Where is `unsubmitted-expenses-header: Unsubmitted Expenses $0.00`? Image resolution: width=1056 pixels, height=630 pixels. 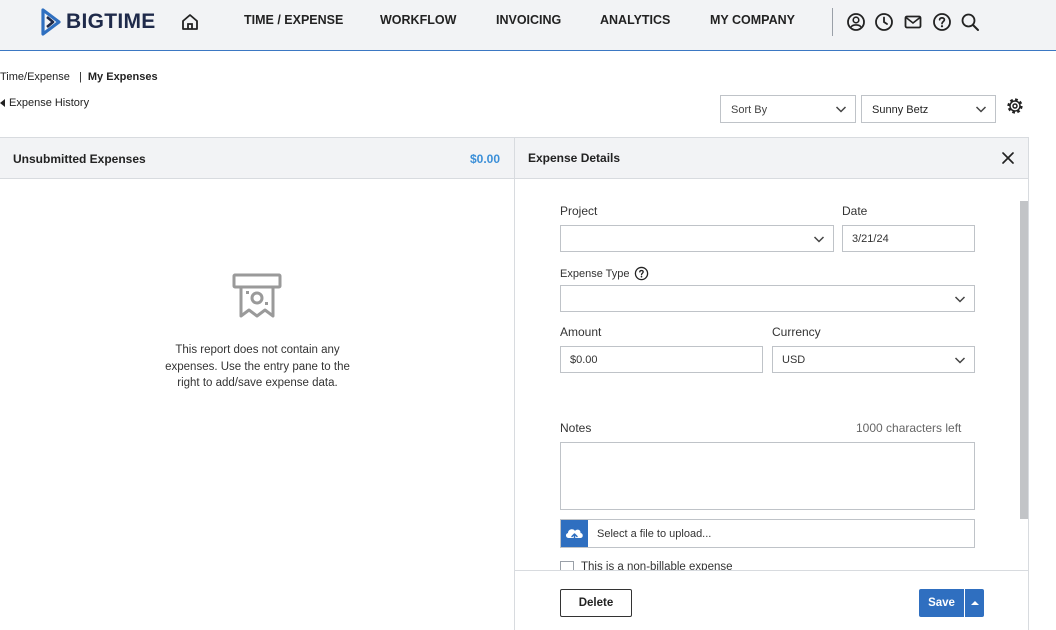
unsubmitted-expenses-header: Unsubmitted Expenses $0.00 is located at coordinates (257, 158).